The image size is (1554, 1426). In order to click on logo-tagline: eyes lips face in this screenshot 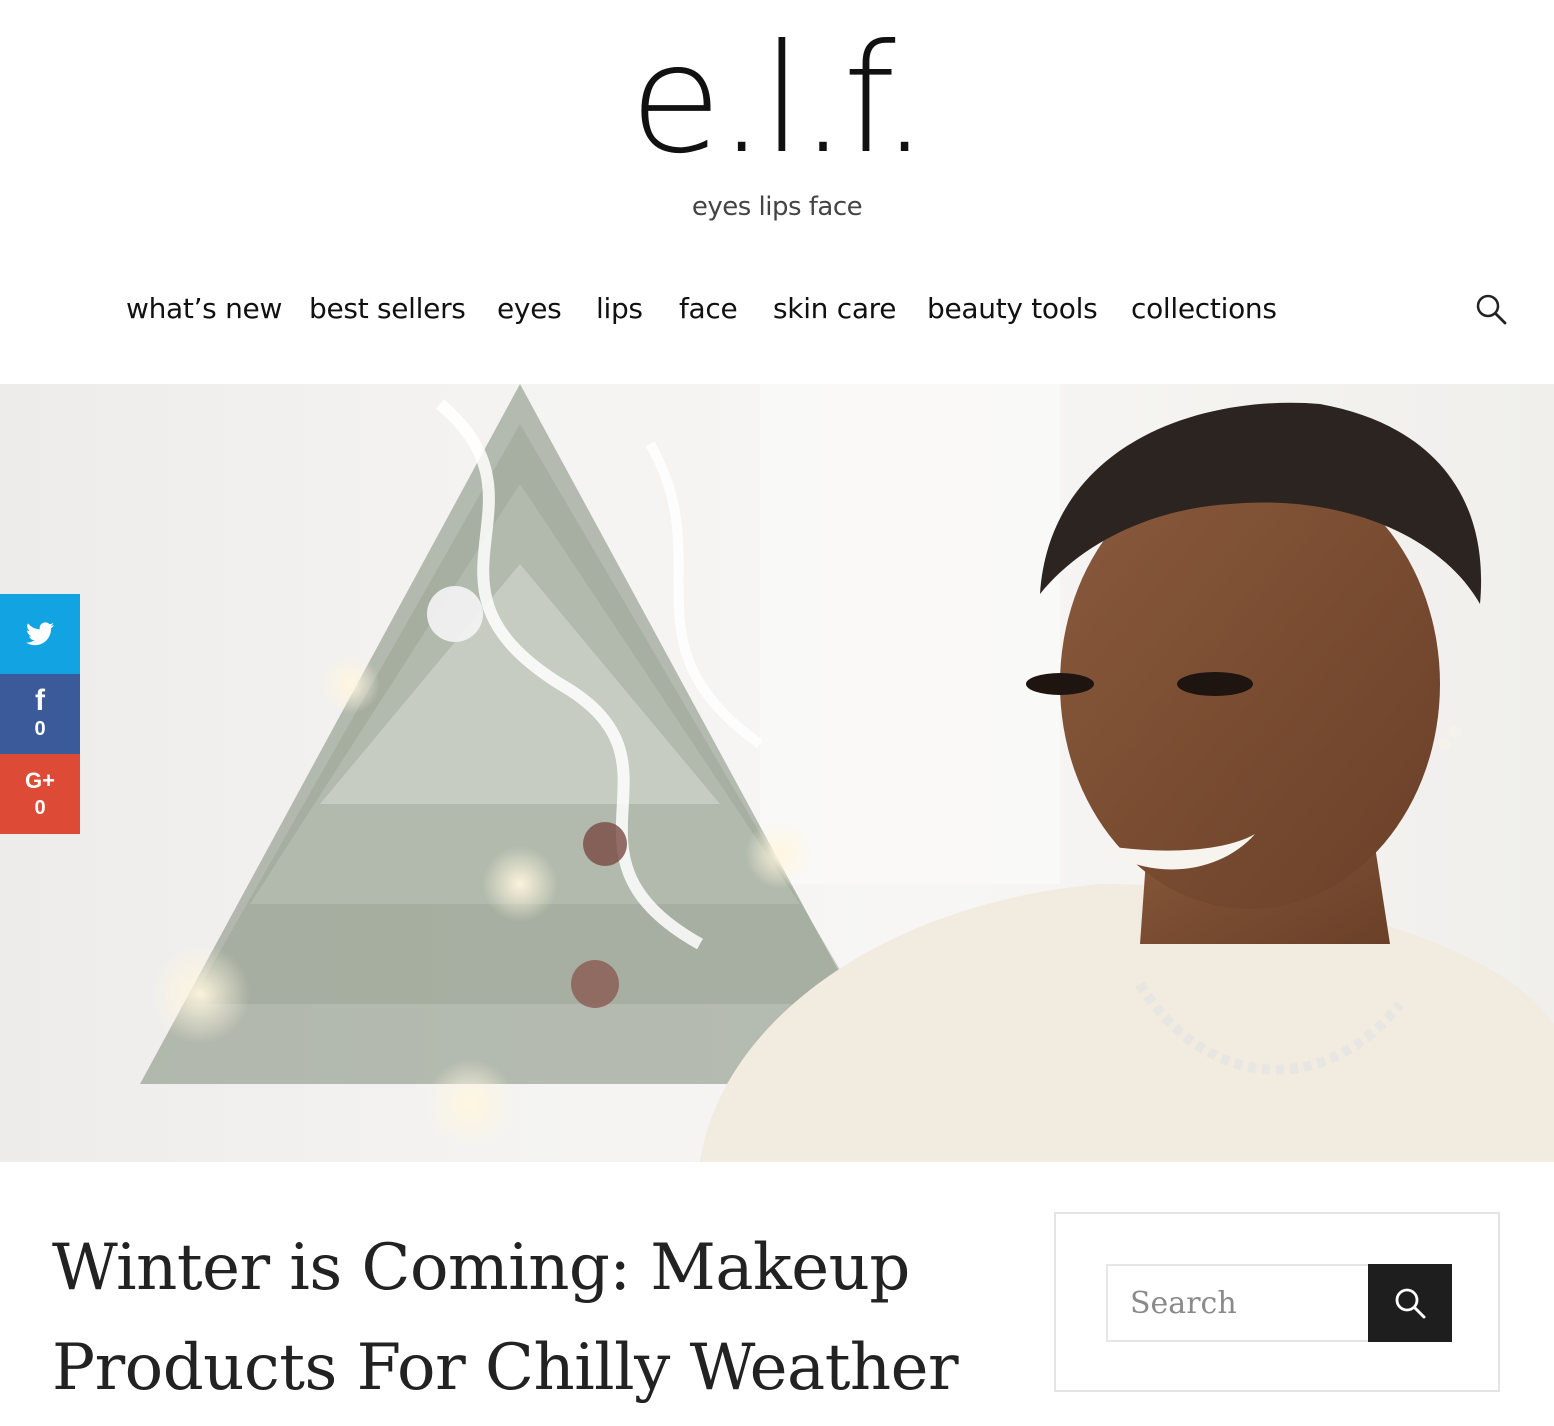, I will do `click(777, 207)`.